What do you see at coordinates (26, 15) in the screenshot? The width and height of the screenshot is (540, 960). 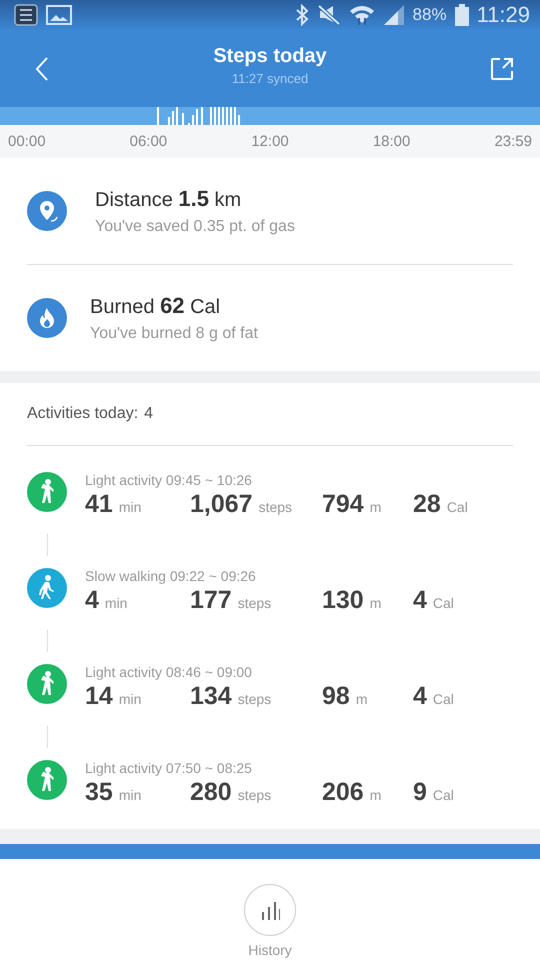 I see `notes-icon` at bounding box center [26, 15].